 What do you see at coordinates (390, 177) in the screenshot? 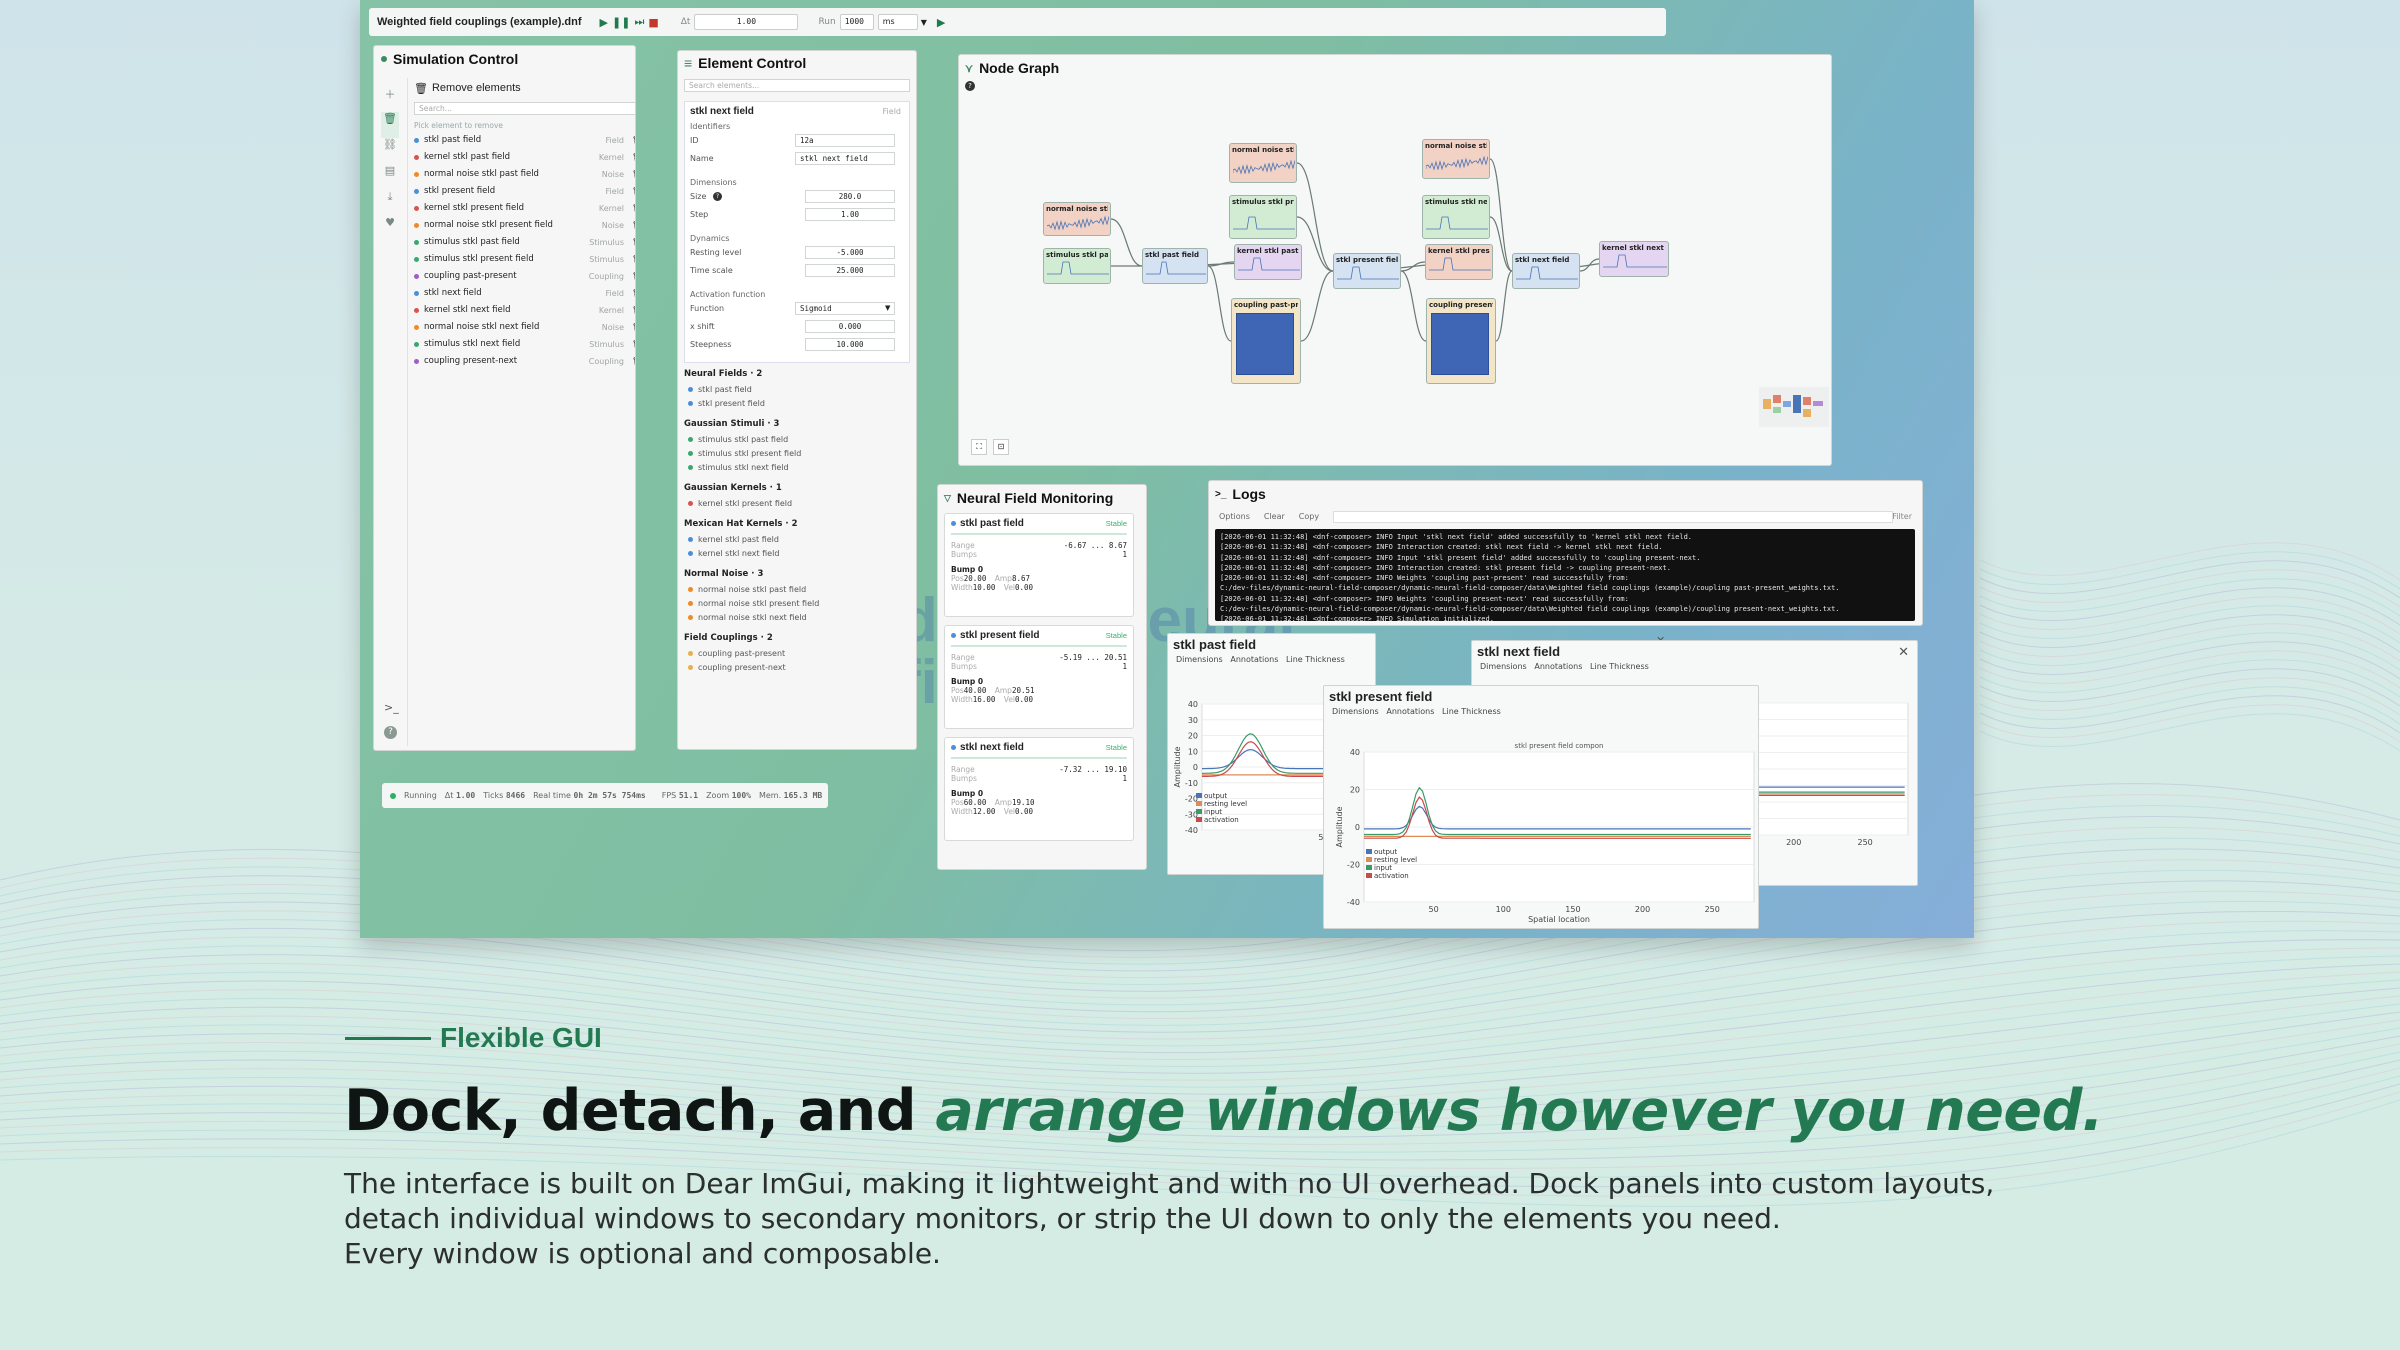
I see `file-icon: ▤` at bounding box center [390, 177].